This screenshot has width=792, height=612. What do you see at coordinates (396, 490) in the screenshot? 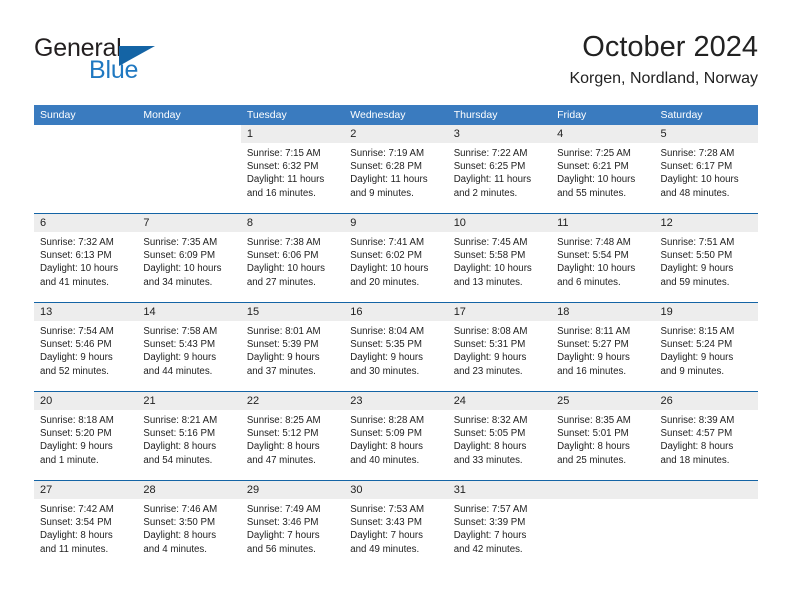
I see `day-number-band: 30` at bounding box center [396, 490].